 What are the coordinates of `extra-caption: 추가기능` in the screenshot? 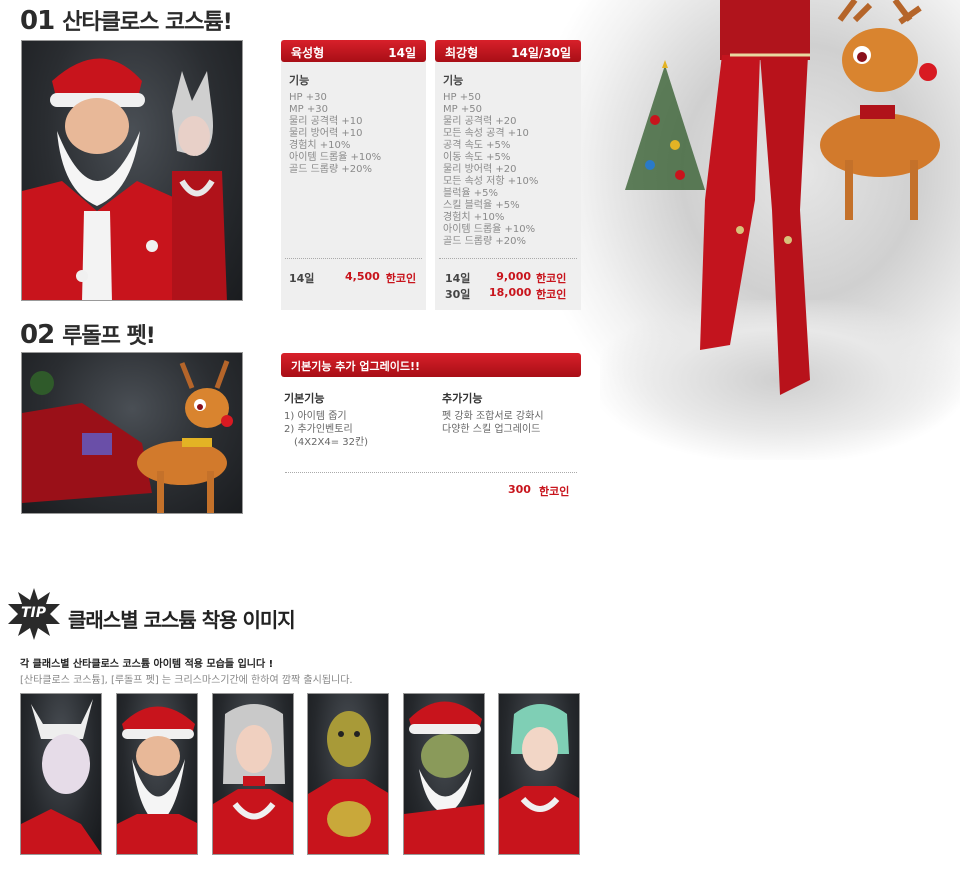 It's located at (462, 398).